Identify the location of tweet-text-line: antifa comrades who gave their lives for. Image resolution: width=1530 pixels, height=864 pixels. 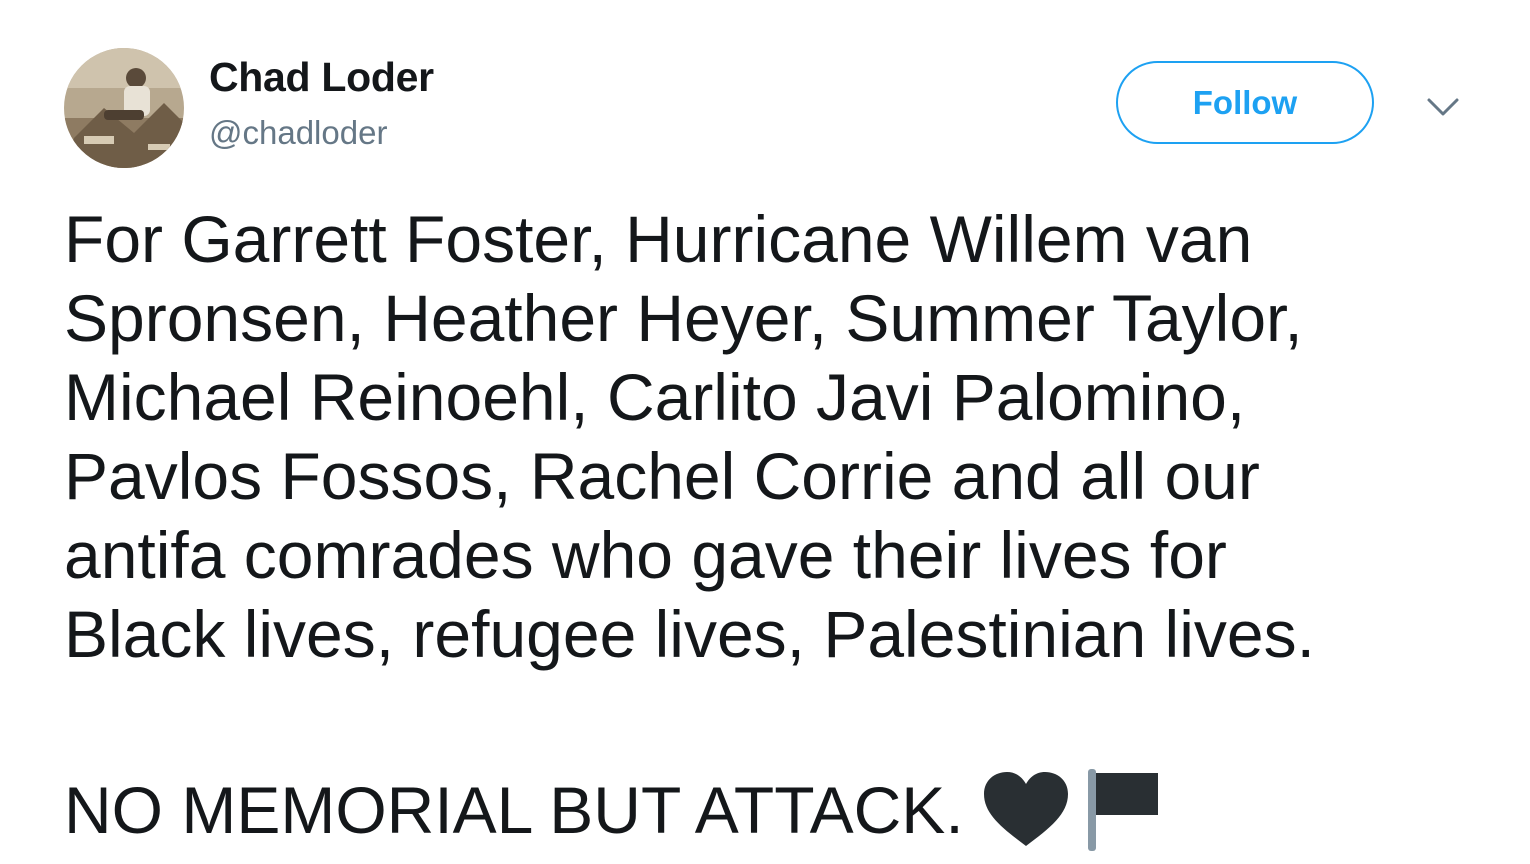
(645, 555).